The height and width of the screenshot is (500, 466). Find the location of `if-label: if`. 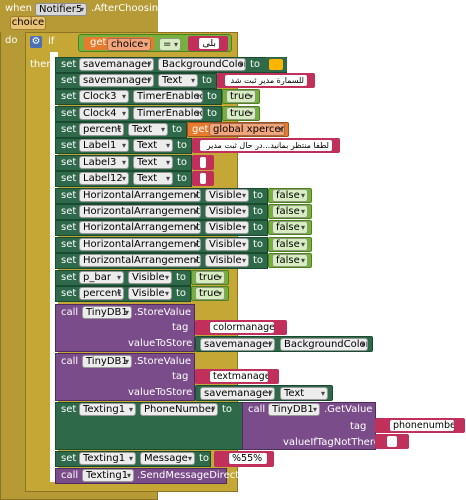

if-label: if is located at coordinates (51, 41).